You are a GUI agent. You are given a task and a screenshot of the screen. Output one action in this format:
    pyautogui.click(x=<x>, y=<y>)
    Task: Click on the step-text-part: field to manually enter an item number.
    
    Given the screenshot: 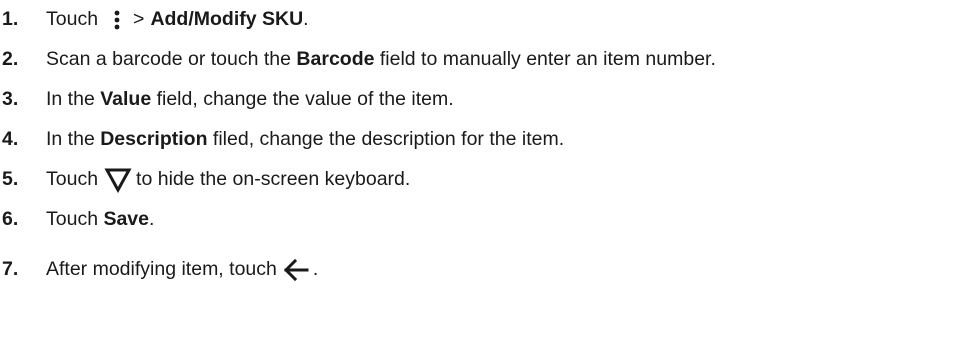 What is the action you would take?
    pyautogui.click(x=545, y=59)
    